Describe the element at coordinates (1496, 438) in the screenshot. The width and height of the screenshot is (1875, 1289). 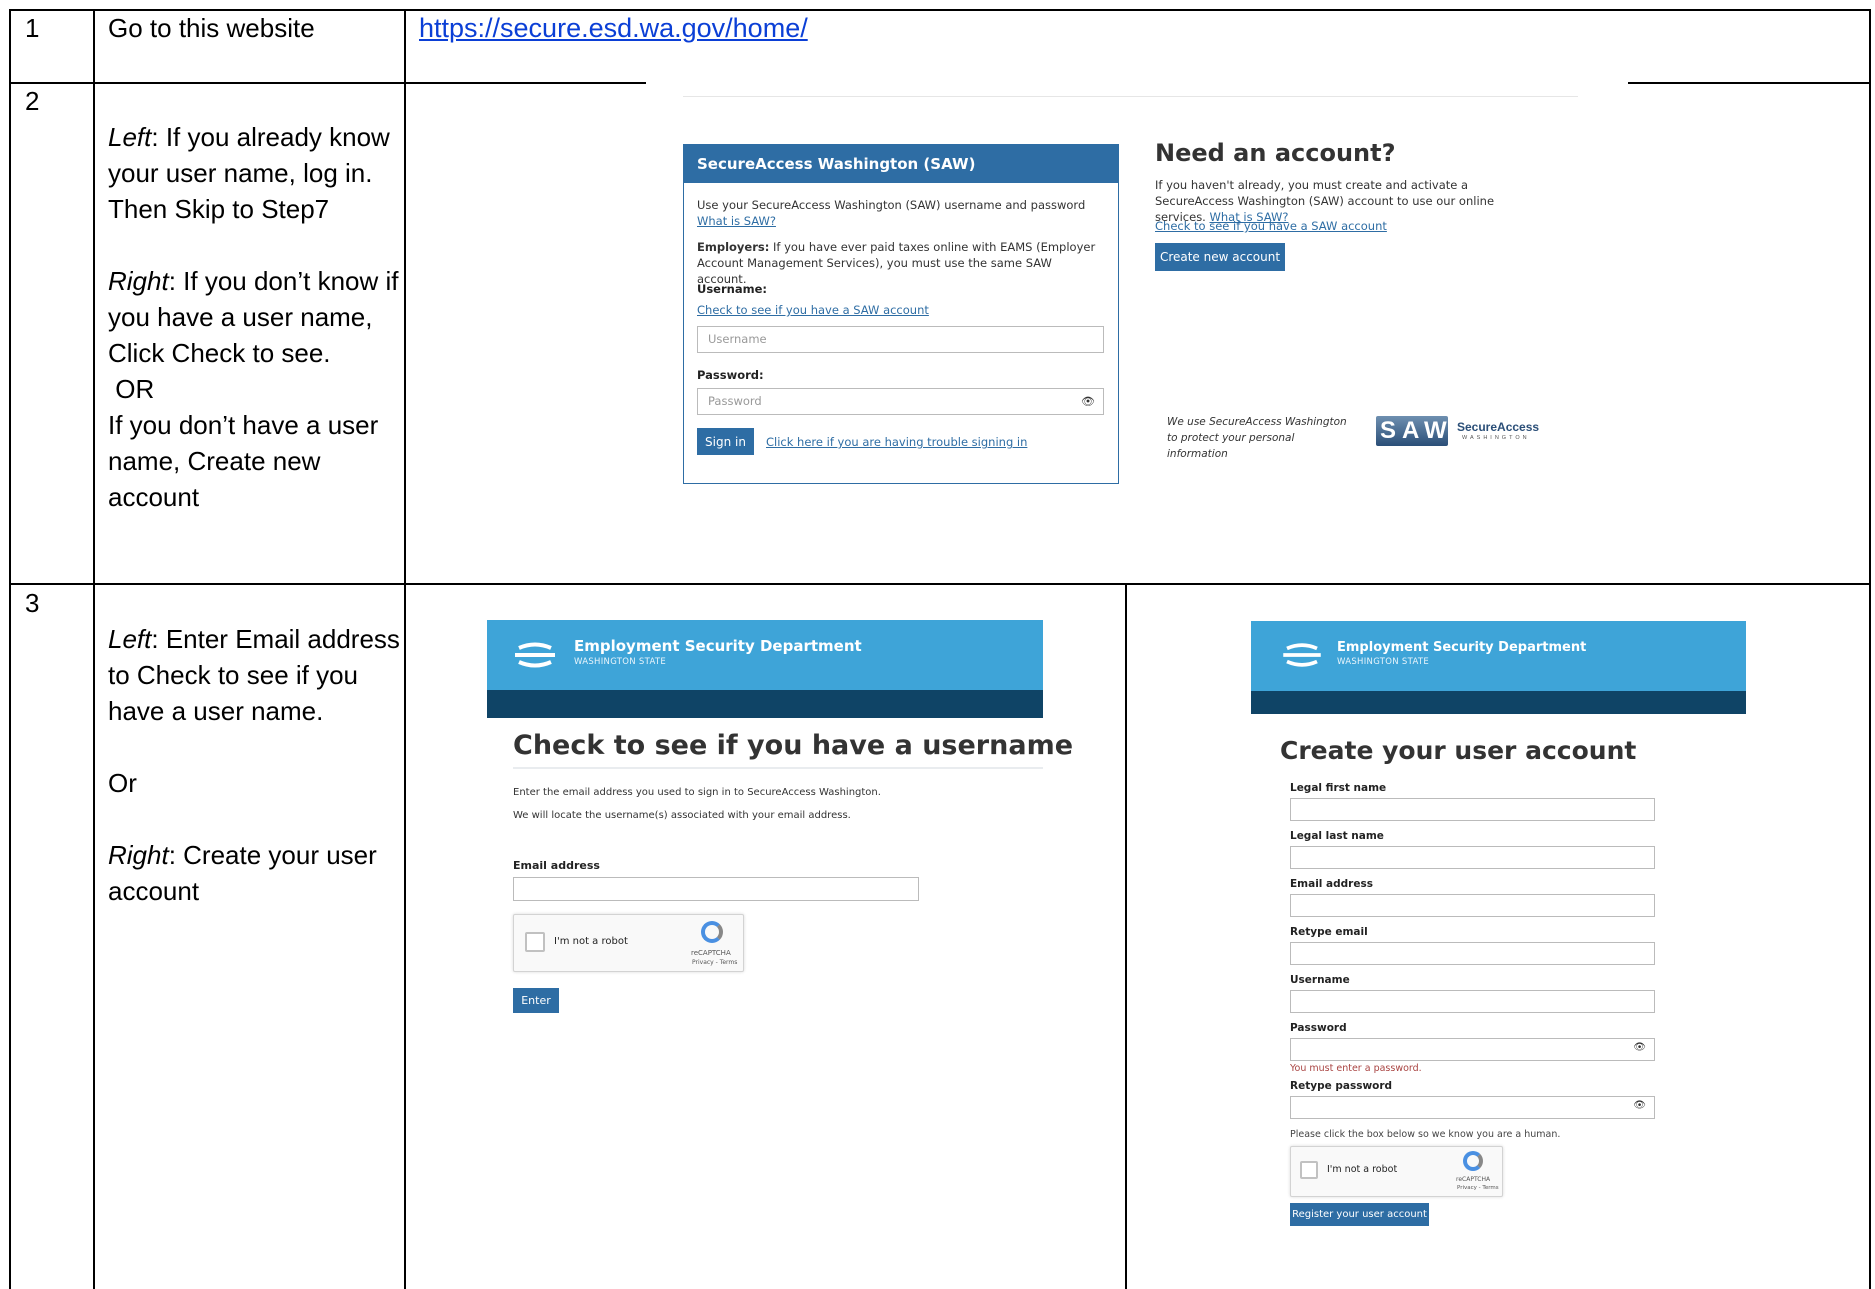
I see `saw-logo-sub: WASHINGTON` at that location.